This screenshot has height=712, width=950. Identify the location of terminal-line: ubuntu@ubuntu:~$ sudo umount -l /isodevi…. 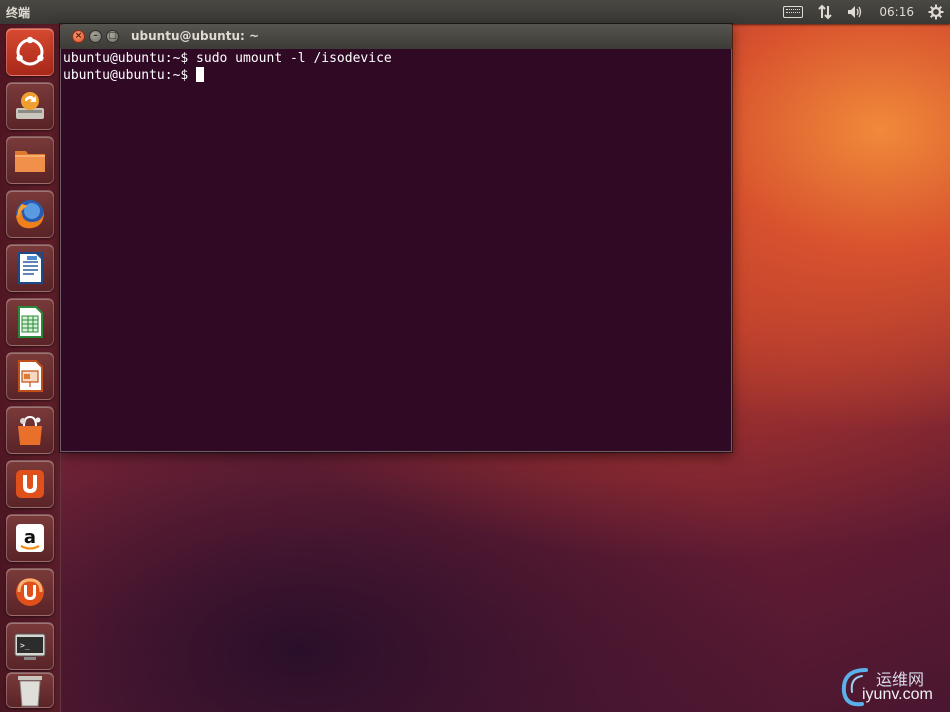
(227, 58).